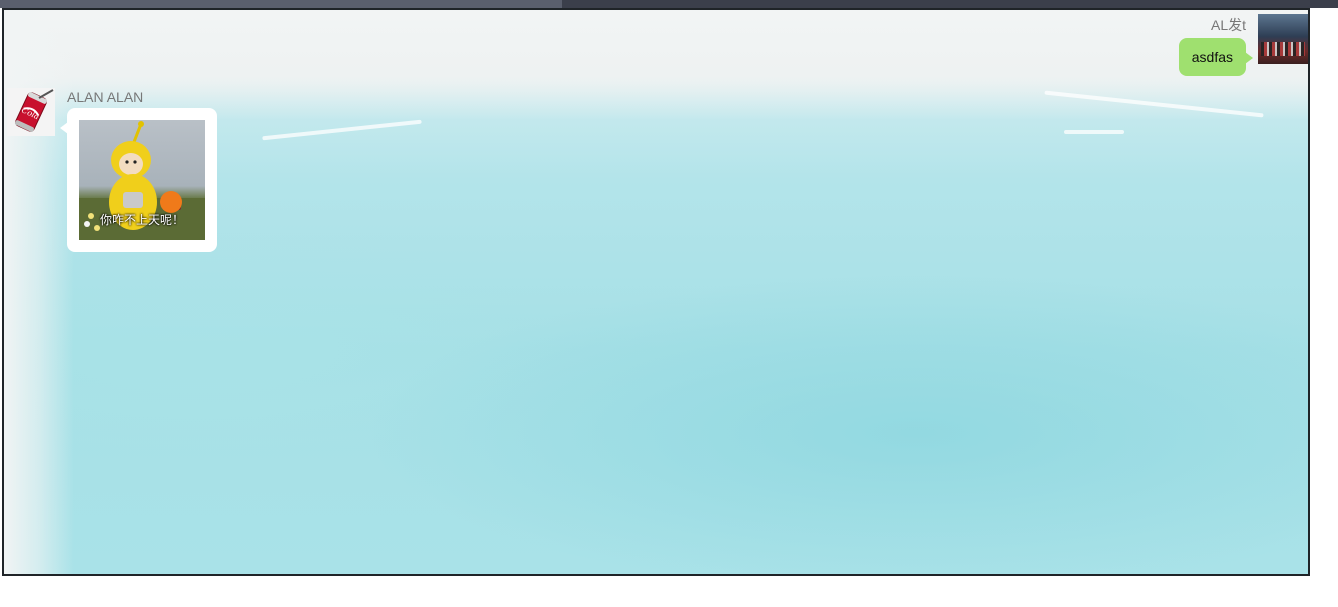 The height and width of the screenshot is (607, 1338). I want to click on message-text: asdfas, so click(1212, 57).